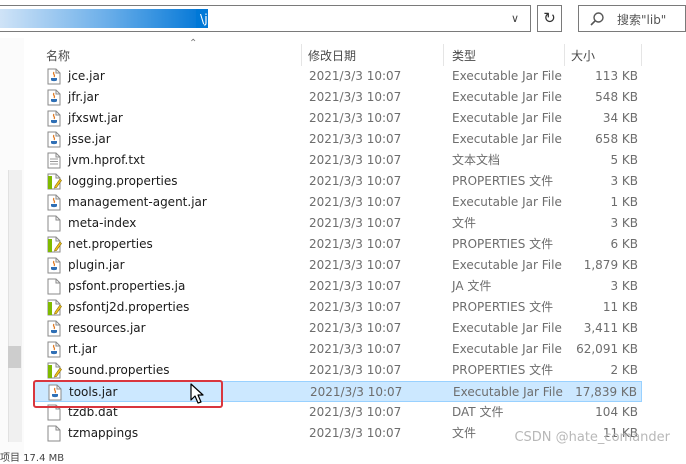 The image size is (686, 464). What do you see at coordinates (95, 118) in the screenshot?
I see `file-name: jfxswt.jar` at bounding box center [95, 118].